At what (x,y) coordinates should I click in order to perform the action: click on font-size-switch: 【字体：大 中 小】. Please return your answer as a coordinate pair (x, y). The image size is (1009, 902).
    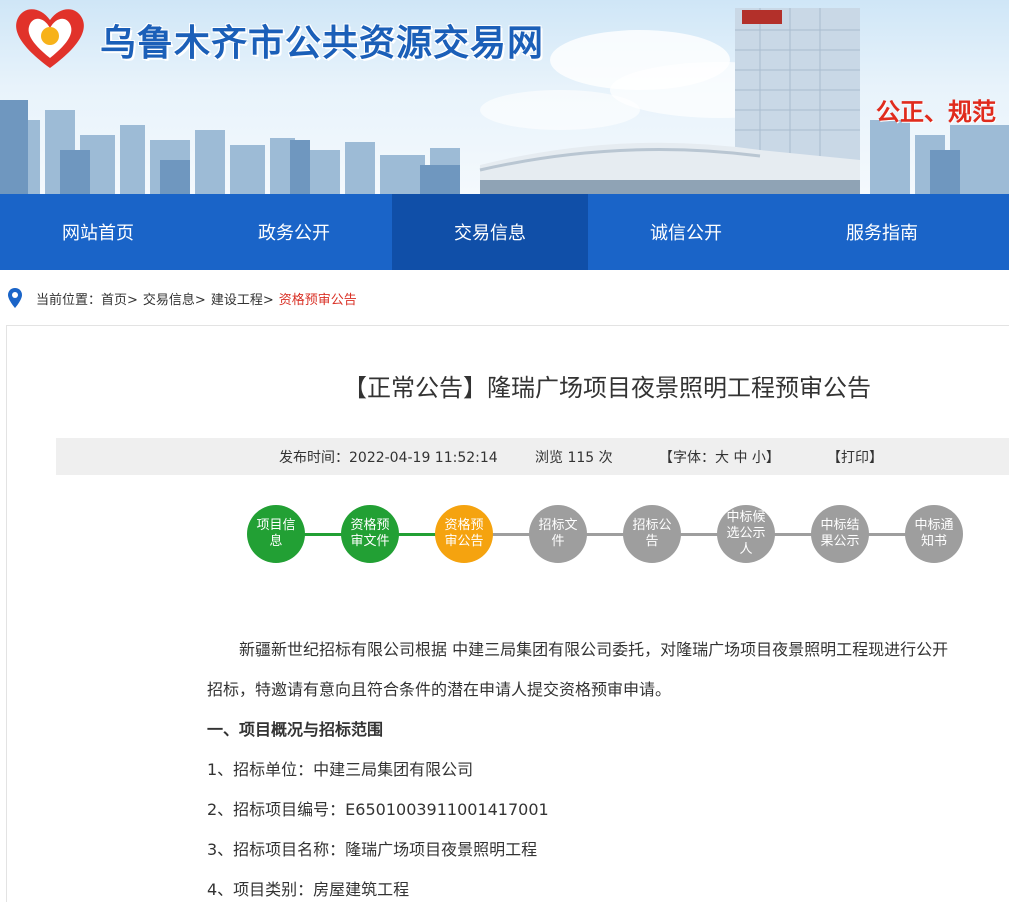
    Looking at the image, I should click on (719, 457).